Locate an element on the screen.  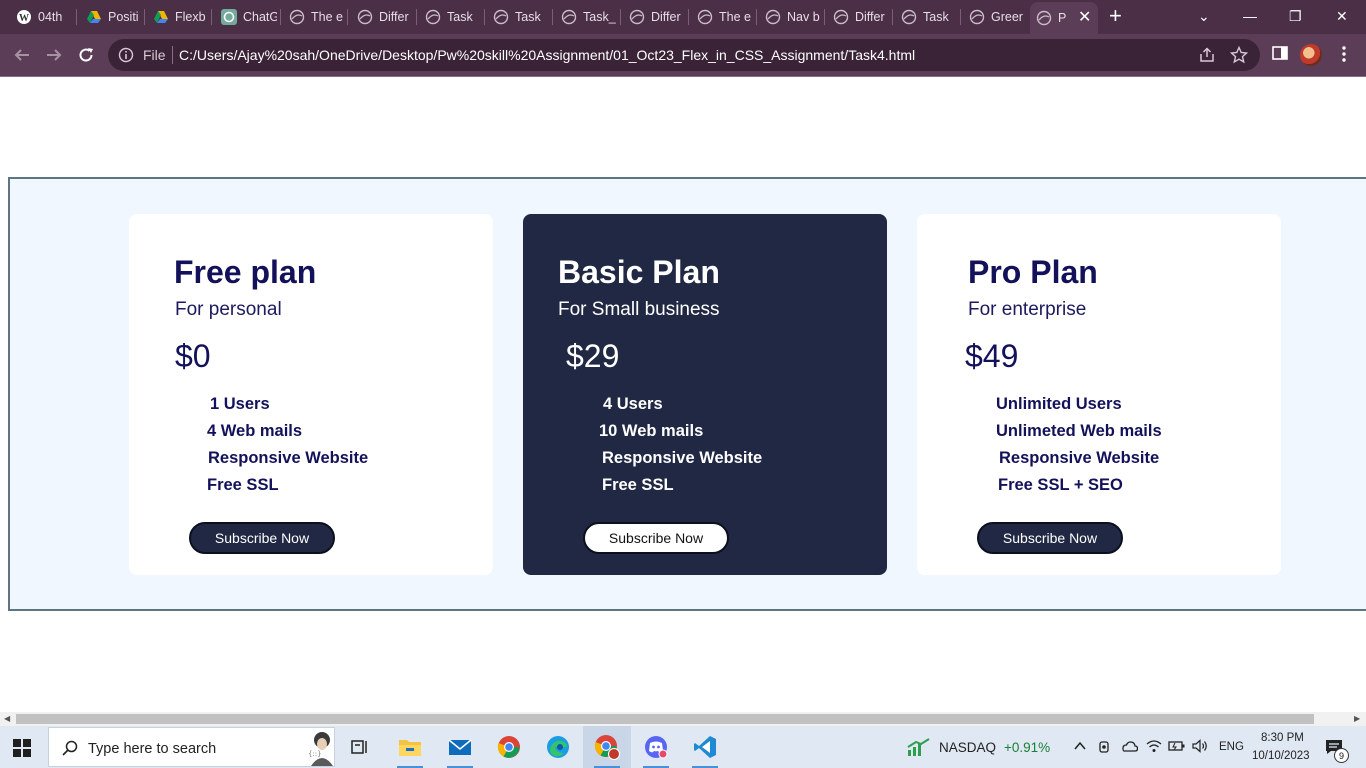
tab-search-dropdown-icon: ⌄ is located at coordinates (1204, 16).